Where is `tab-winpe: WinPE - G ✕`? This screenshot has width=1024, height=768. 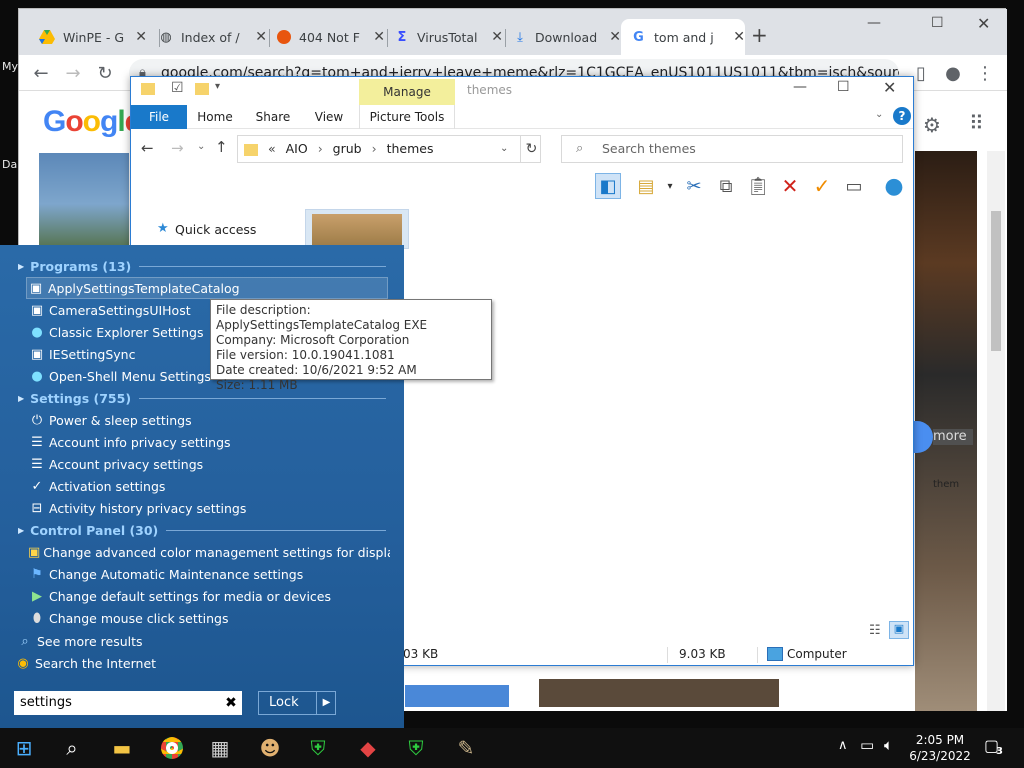 tab-winpe: WinPE - G ✕ is located at coordinates (88, 37).